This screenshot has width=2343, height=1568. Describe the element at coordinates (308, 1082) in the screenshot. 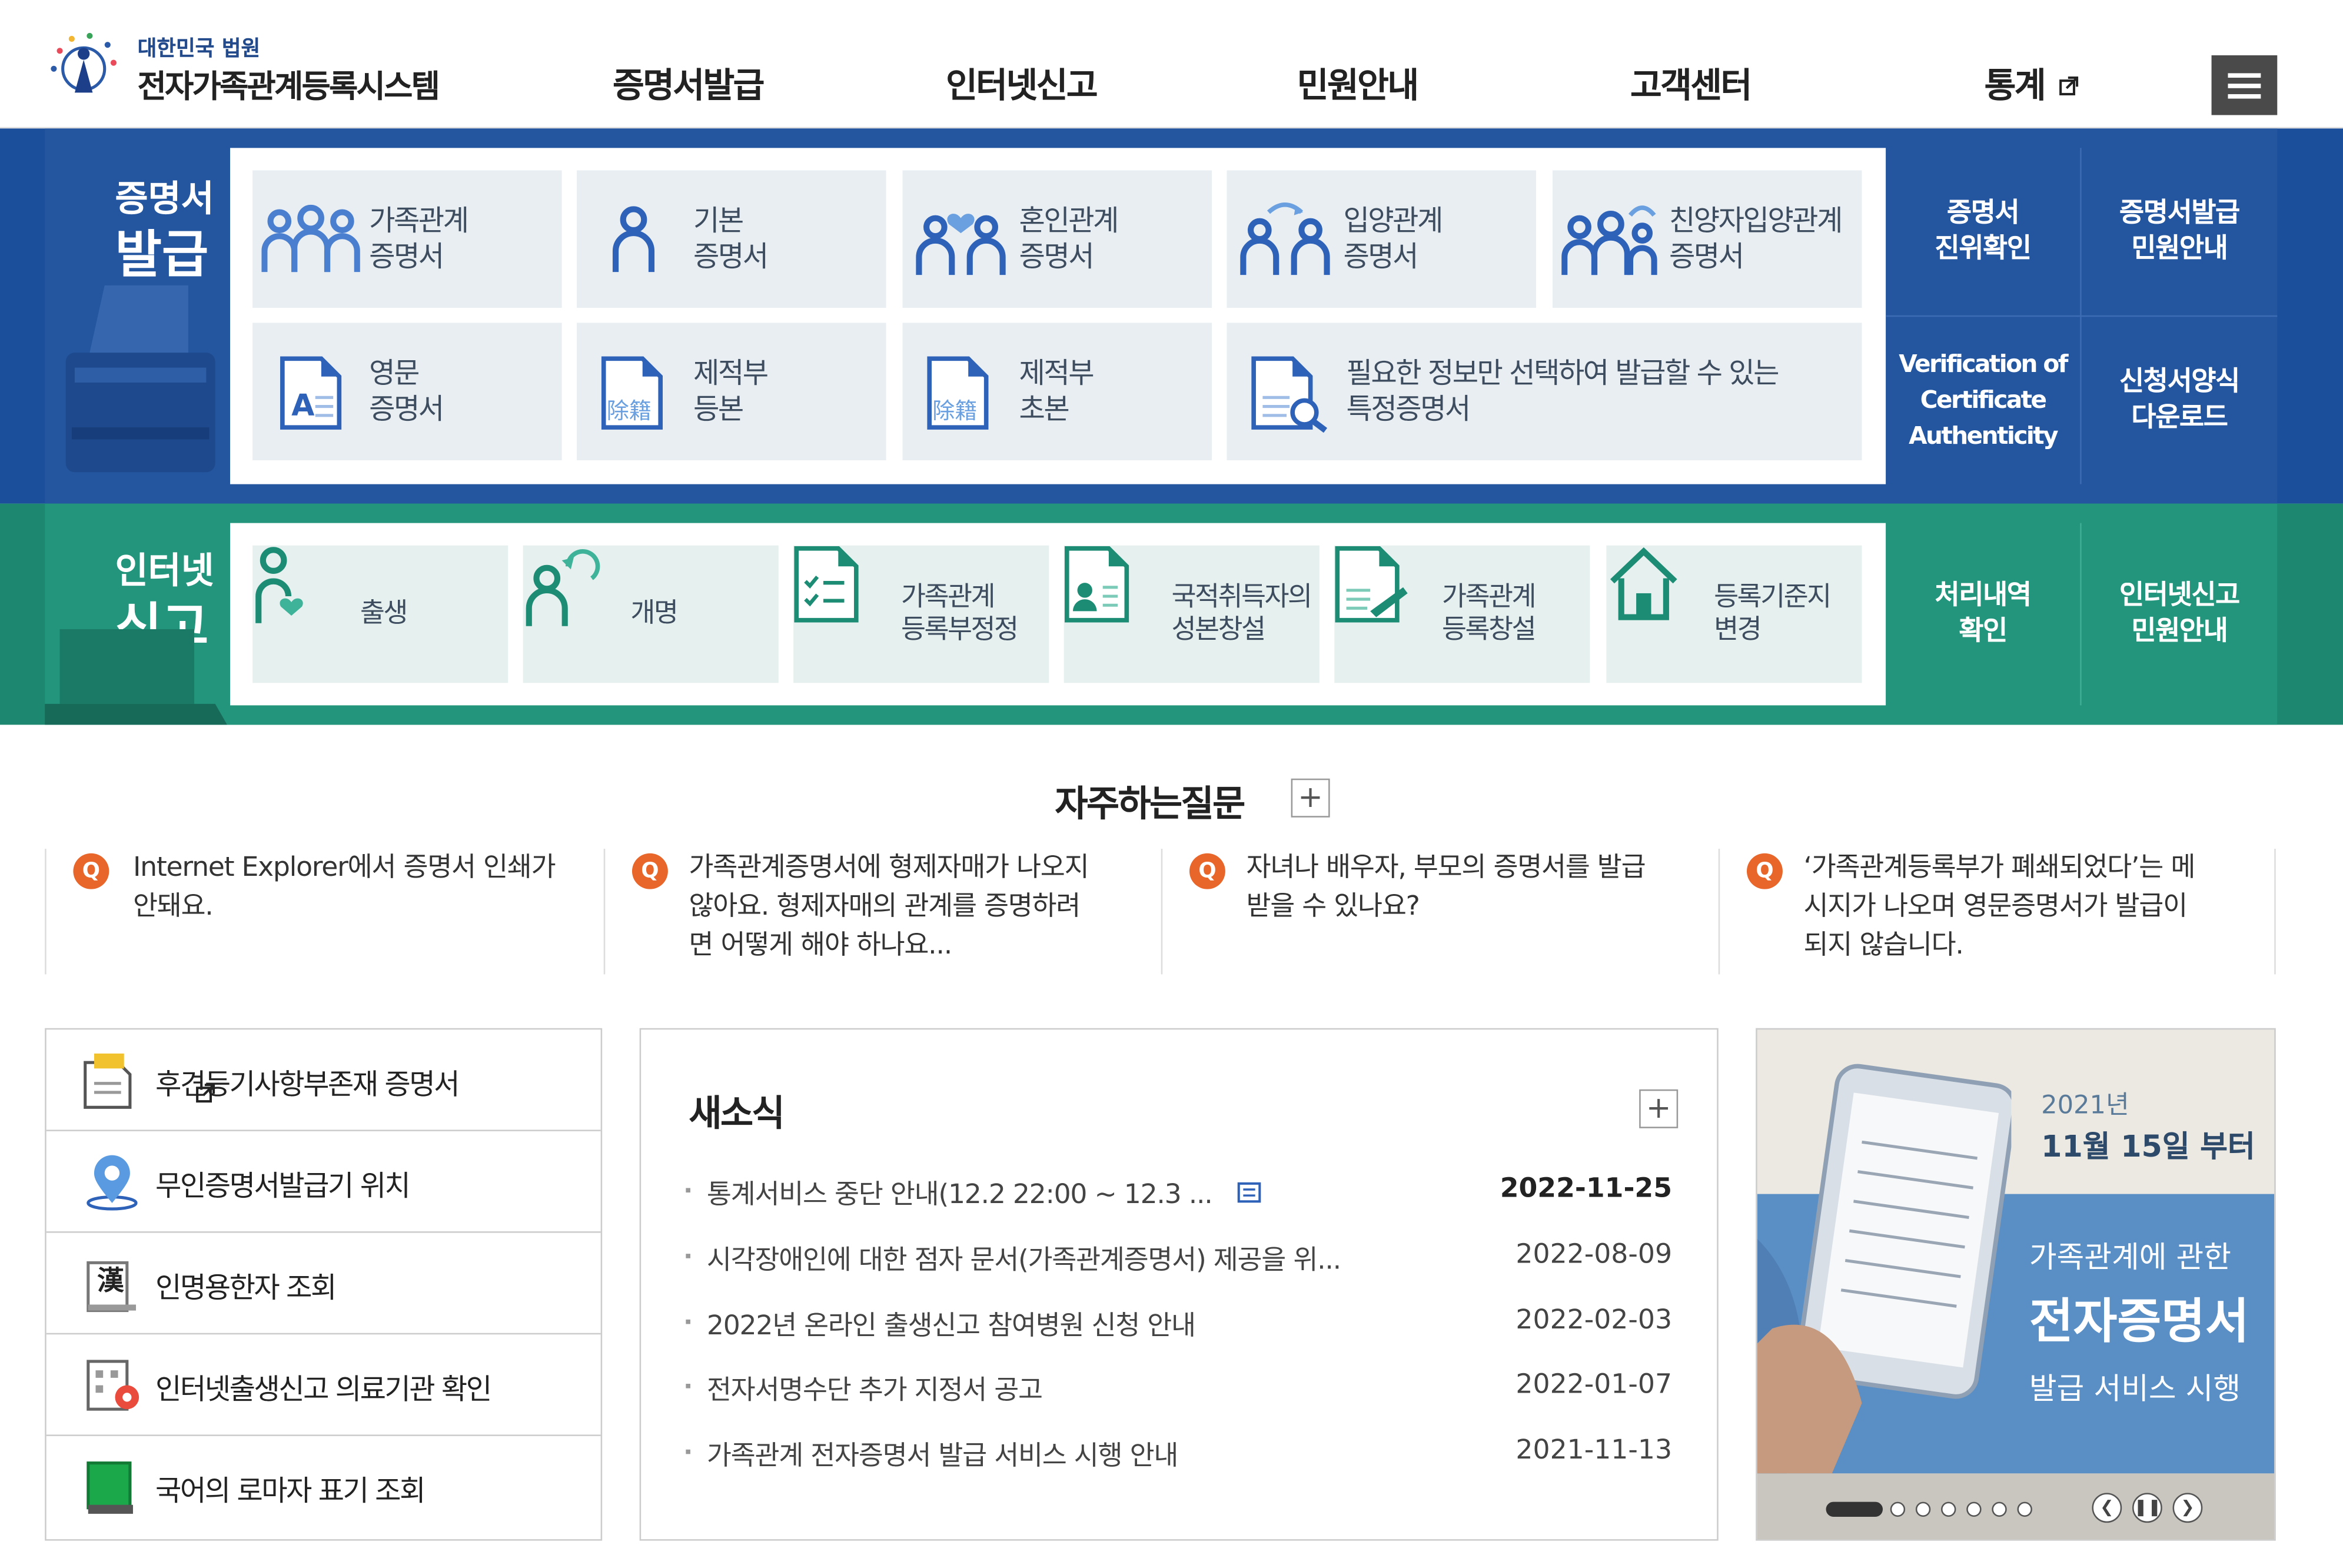

I see `quick-link-label: 후견등기사항부존재 증명서` at that location.